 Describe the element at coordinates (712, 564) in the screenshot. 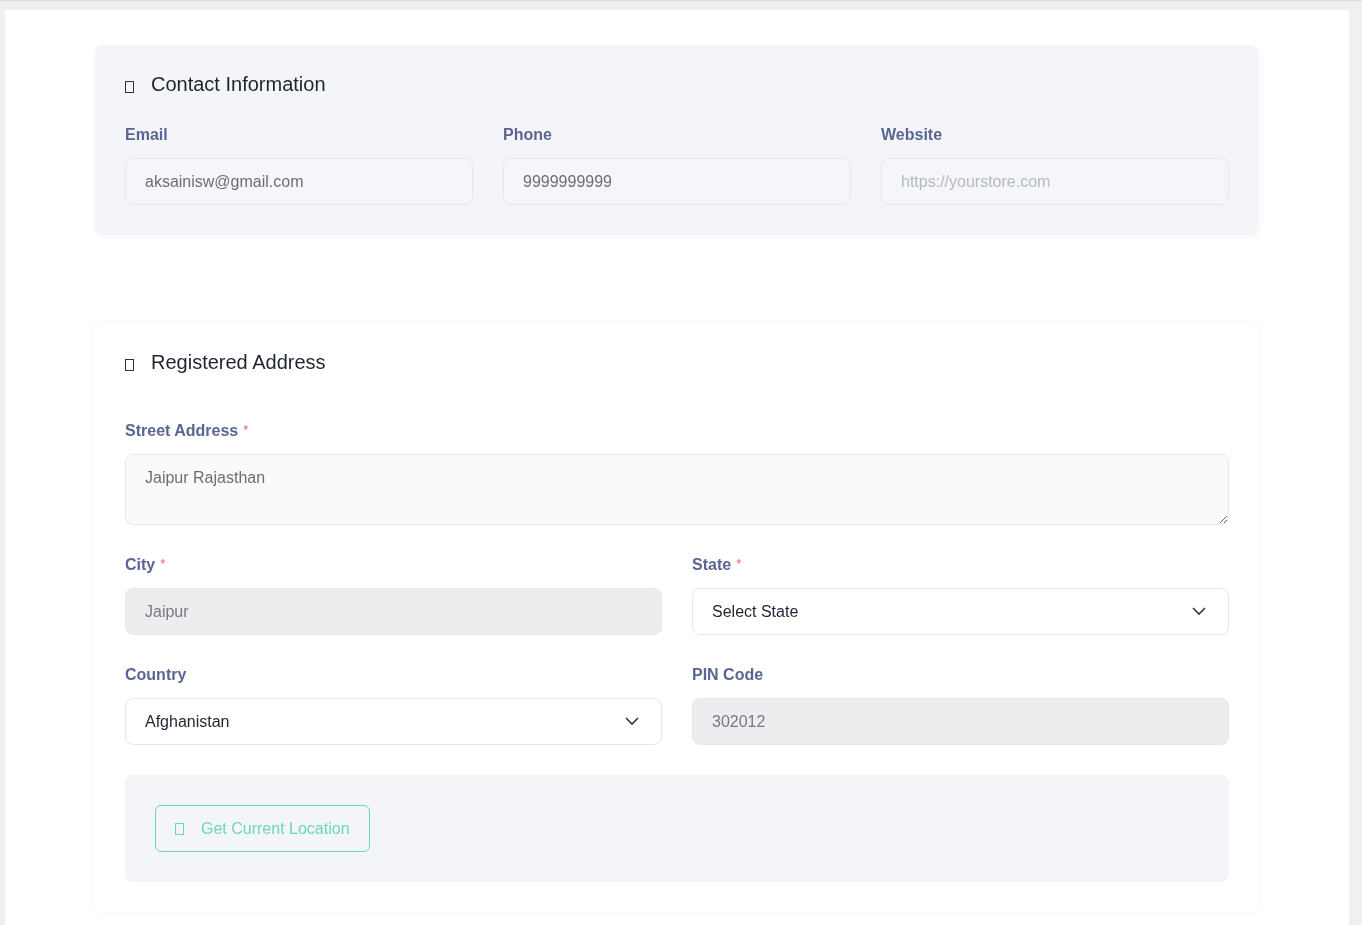

I see `field-label: State` at that location.